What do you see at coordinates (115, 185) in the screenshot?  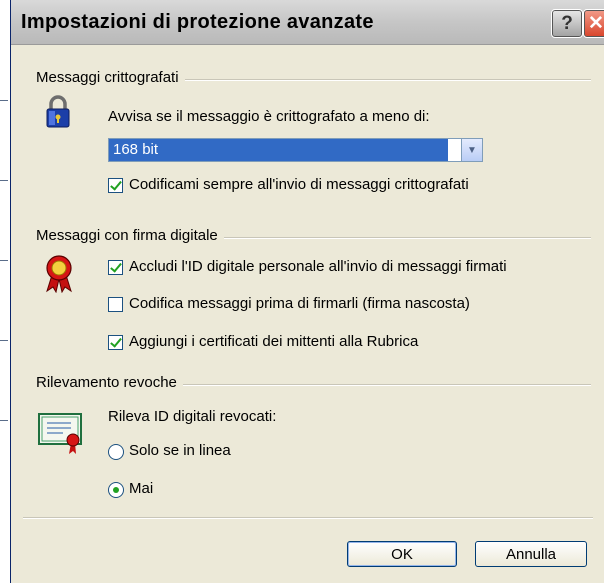 I see `always-encrypt-checkbox` at bounding box center [115, 185].